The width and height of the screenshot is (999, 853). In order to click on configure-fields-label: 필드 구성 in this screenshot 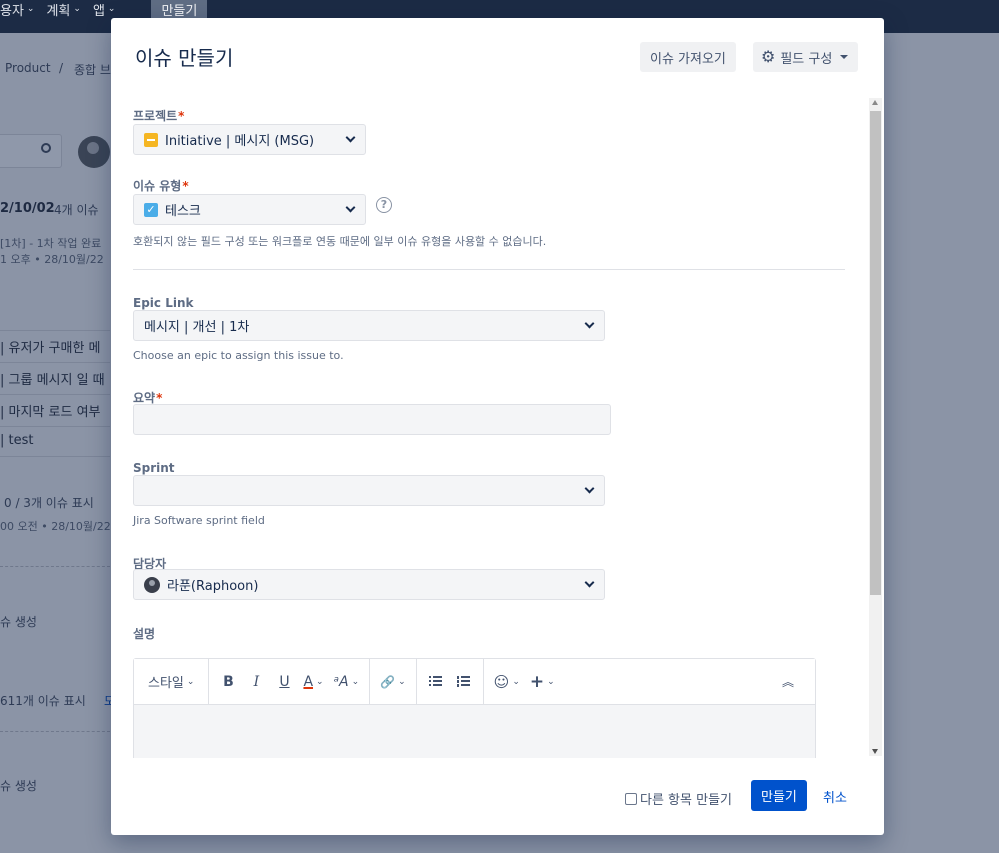, I will do `click(806, 59)`.